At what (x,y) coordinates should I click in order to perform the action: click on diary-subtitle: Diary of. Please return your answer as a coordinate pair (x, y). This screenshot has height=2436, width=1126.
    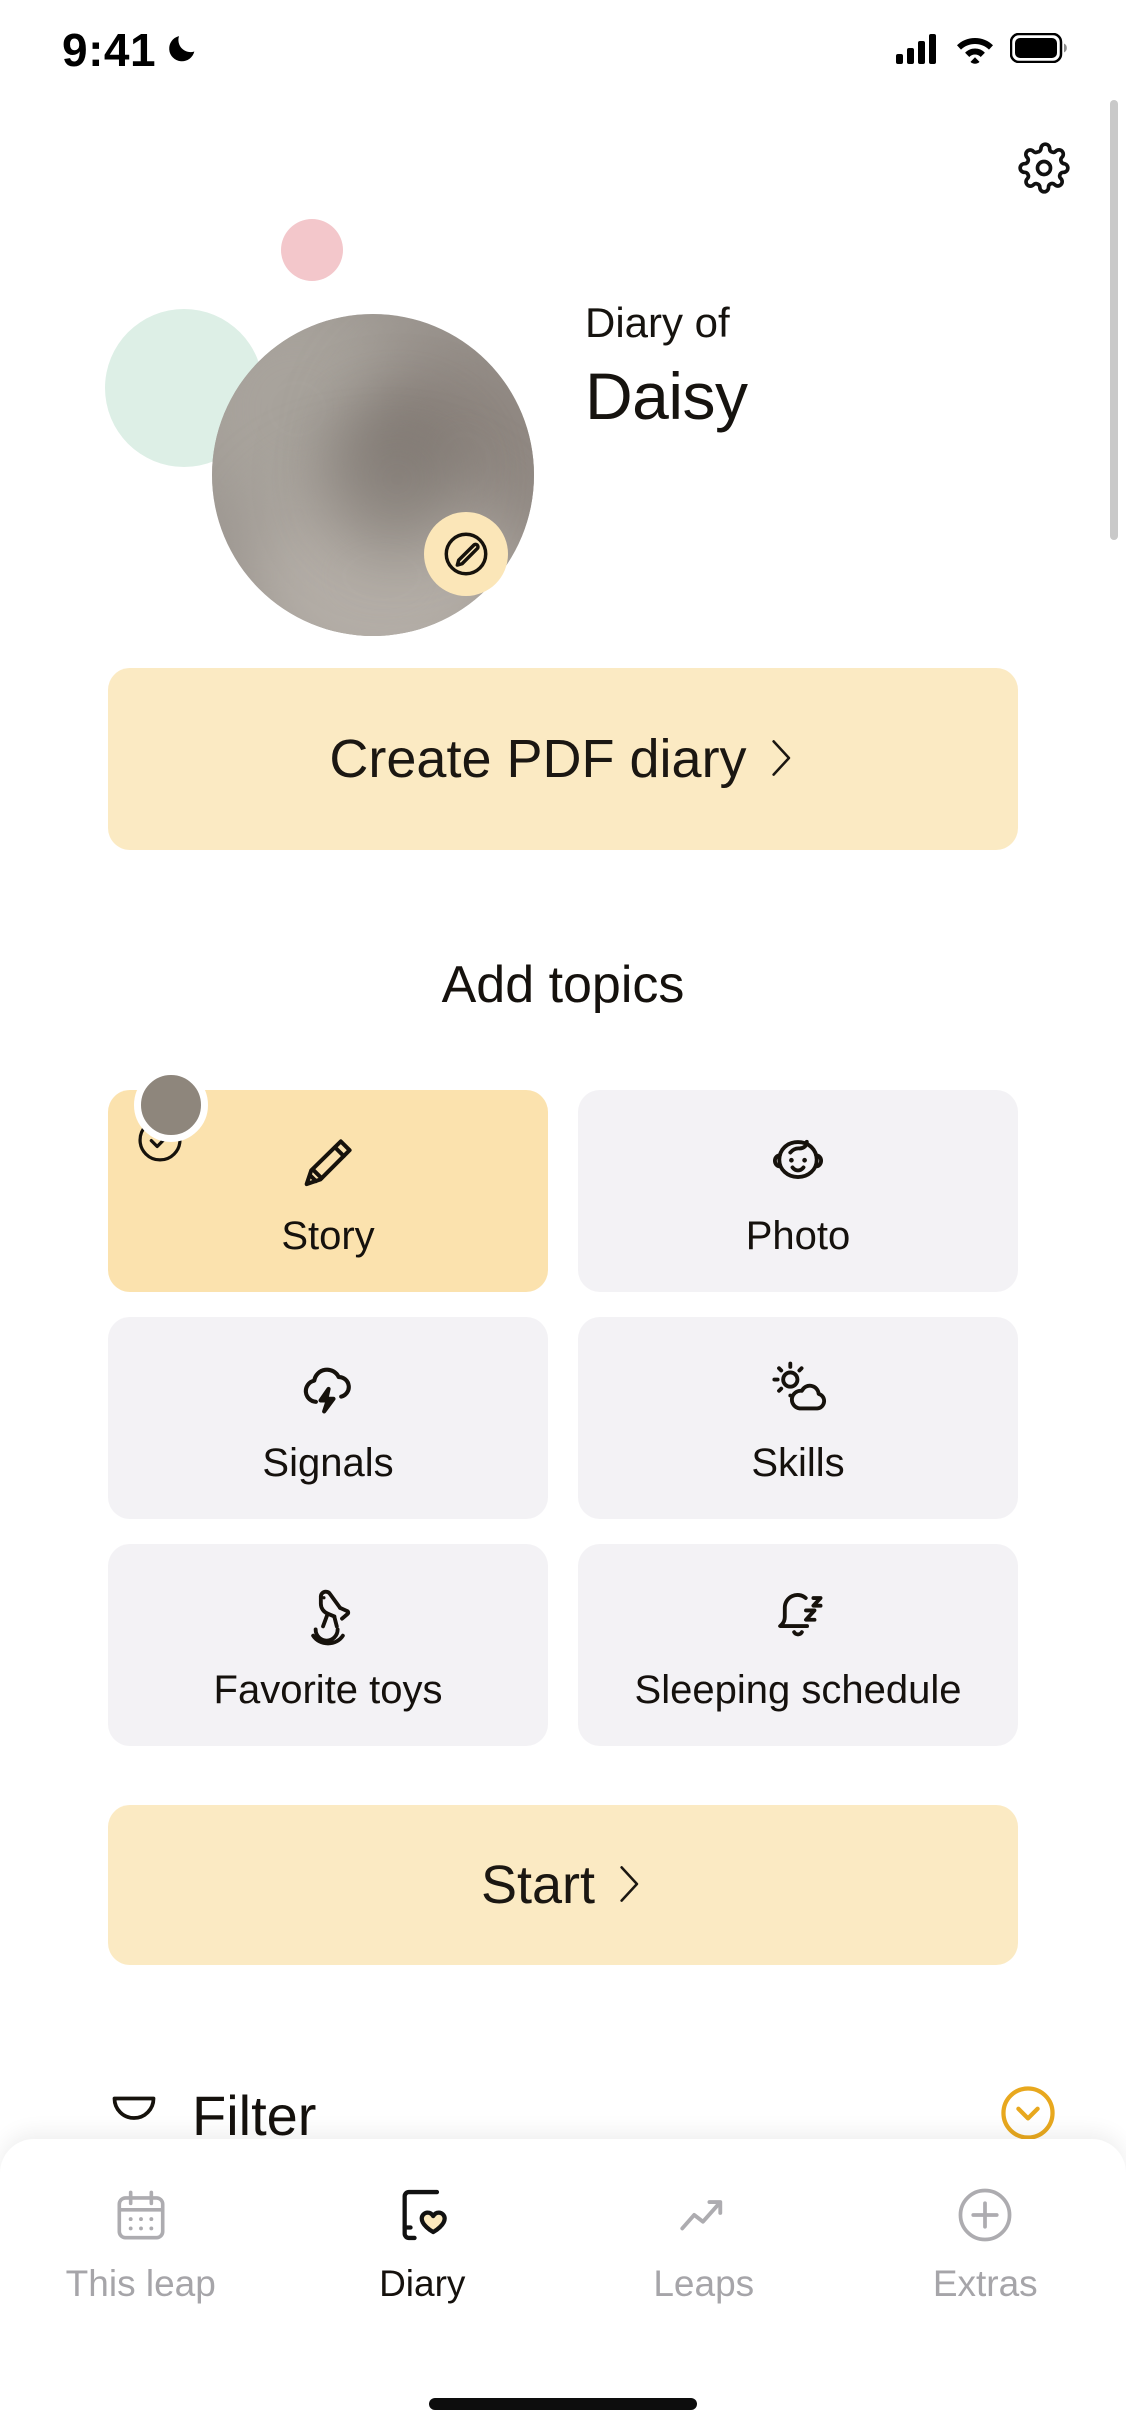
    Looking at the image, I should click on (657, 322).